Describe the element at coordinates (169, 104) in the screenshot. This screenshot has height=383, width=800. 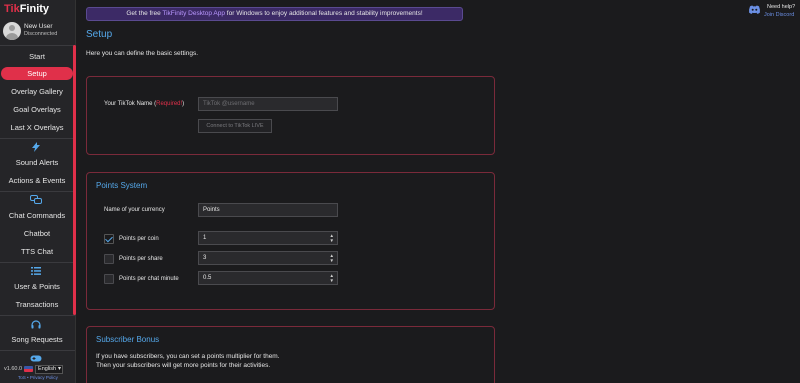
I see `required-marker: Required!` at that location.